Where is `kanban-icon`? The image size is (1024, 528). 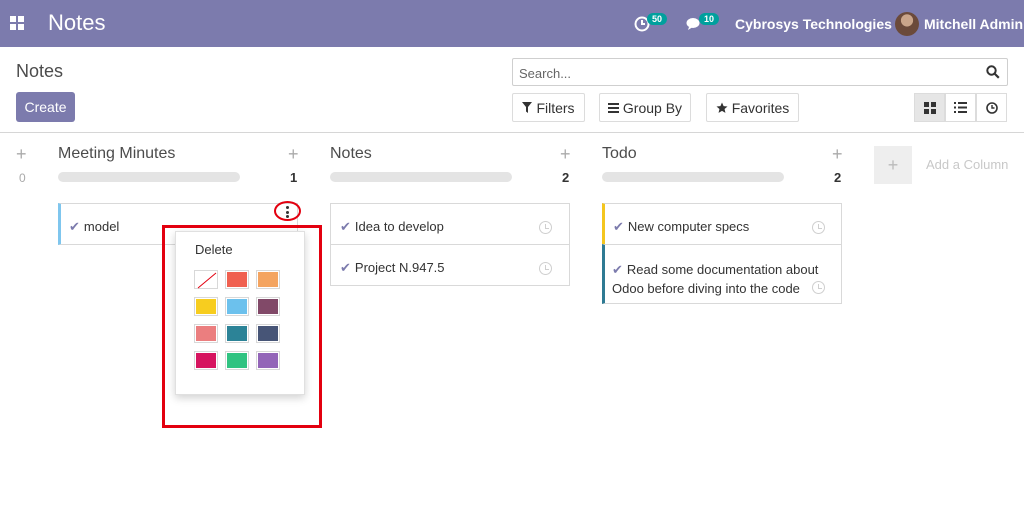
kanban-icon is located at coordinates (929, 107).